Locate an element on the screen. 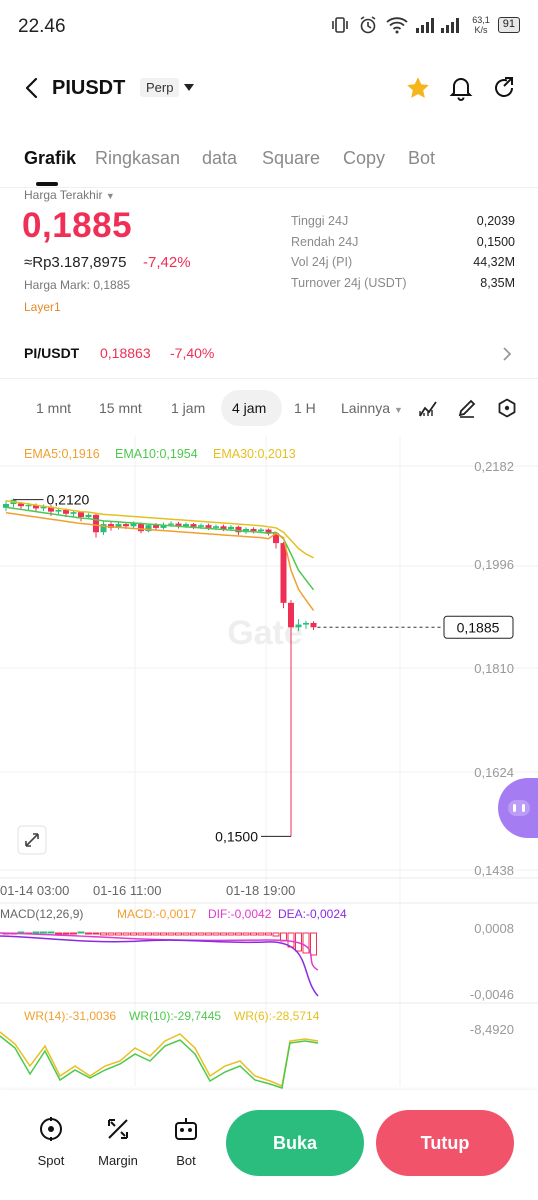 The width and height of the screenshot is (538, 1200). macd-legend-0: MACD(12,26,9) is located at coordinates (41, 914).